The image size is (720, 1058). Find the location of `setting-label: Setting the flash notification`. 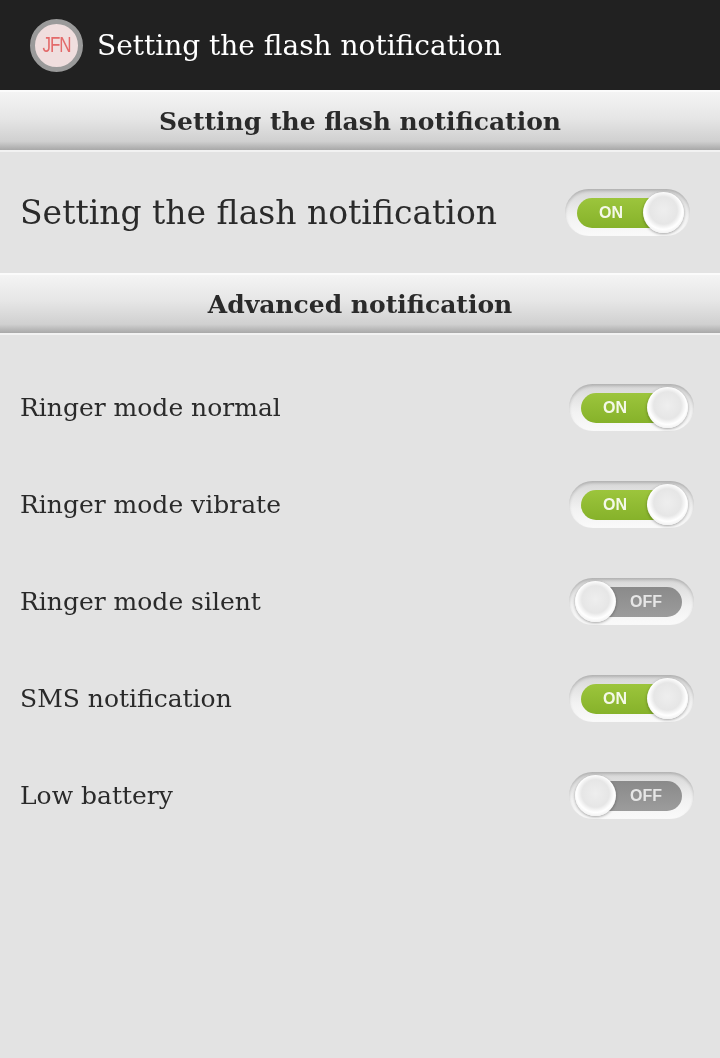

setting-label: Setting the flash notification is located at coordinates (259, 212).